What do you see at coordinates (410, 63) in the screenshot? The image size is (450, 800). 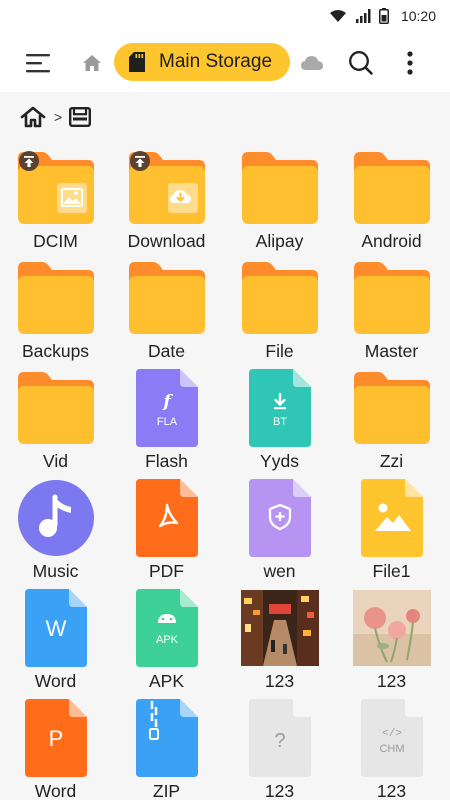 I see `more-options-icon` at bounding box center [410, 63].